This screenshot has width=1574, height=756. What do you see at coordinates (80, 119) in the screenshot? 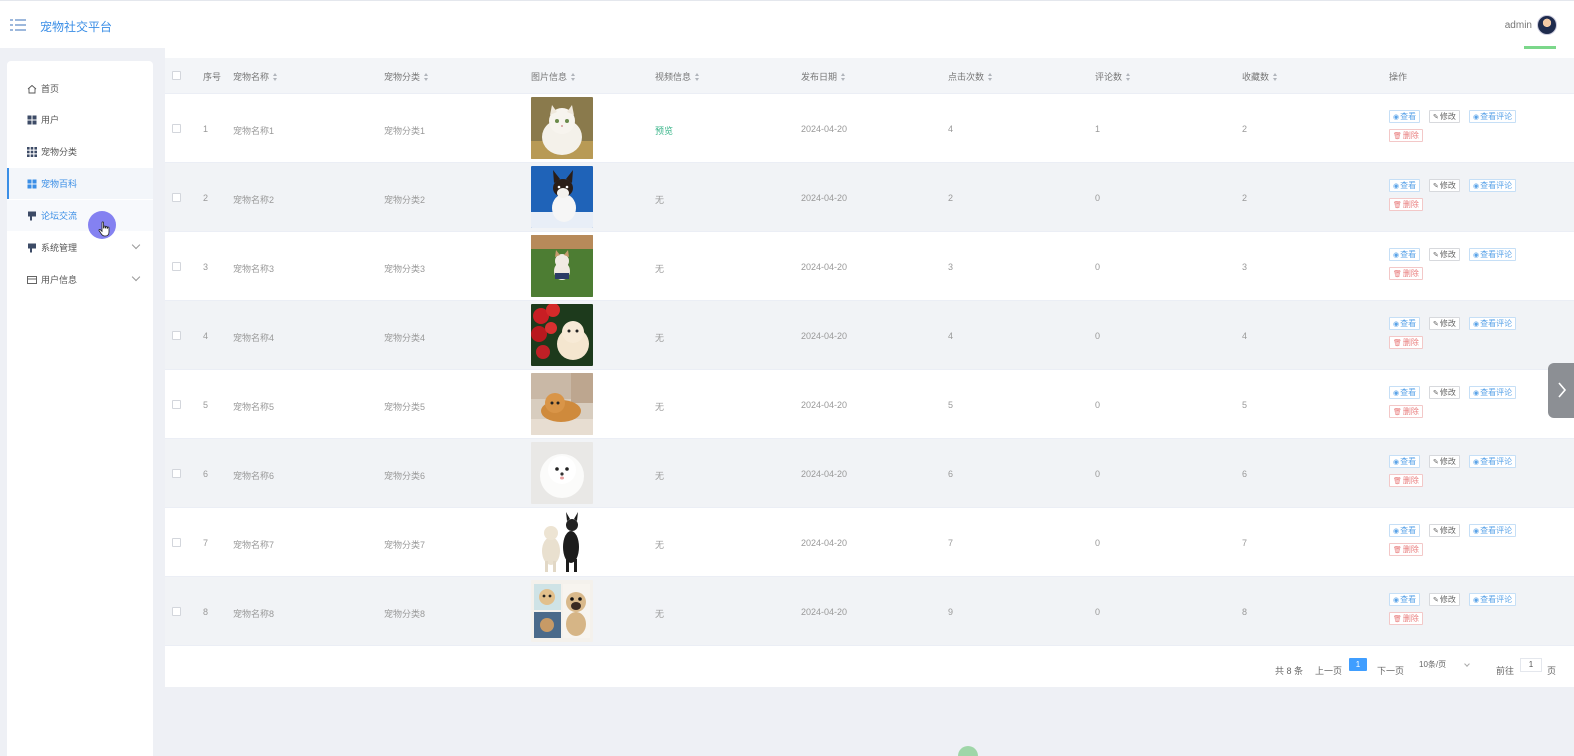
I see `sidebar-item-users: 用户` at bounding box center [80, 119].